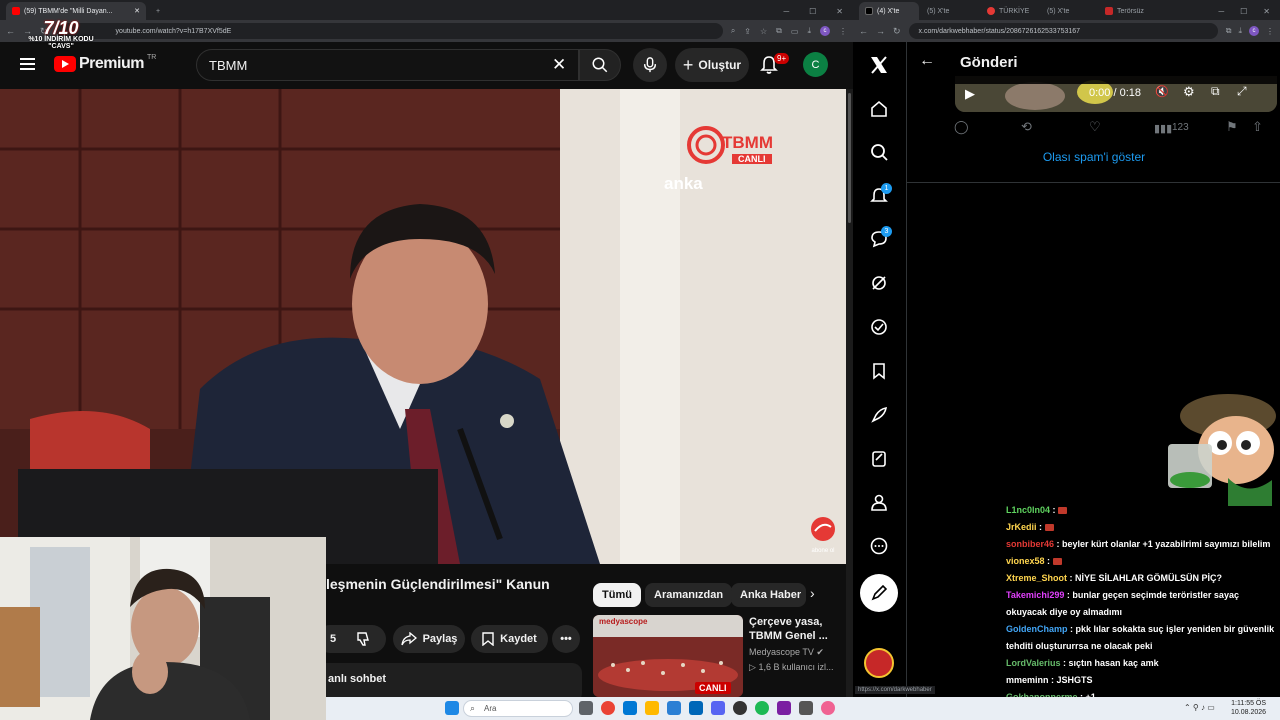 The image size is (1280, 720). What do you see at coordinates (608, 708) in the screenshot?
I see `chrome-icon` at bounding box center [608, 708].